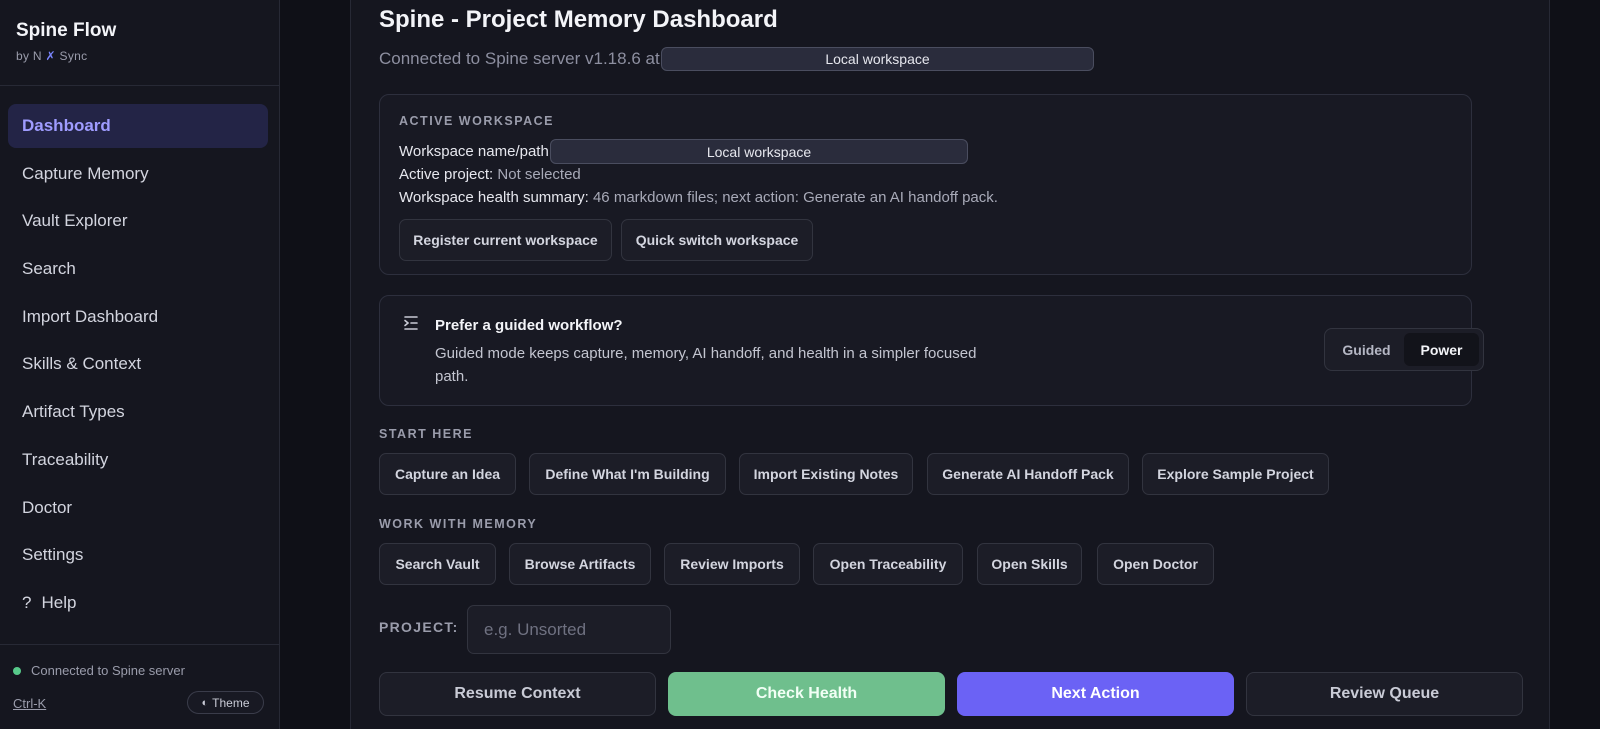  I want to click on sidebar-item-search: Search, so click(138, 269).